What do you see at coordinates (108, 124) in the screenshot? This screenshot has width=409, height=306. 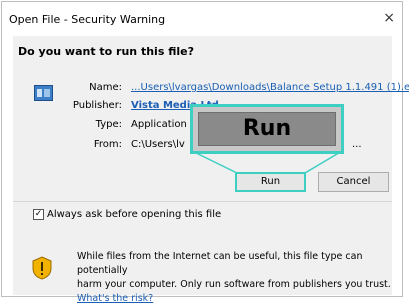 I see `type-label: Type:` at bounding box center [108, 124].